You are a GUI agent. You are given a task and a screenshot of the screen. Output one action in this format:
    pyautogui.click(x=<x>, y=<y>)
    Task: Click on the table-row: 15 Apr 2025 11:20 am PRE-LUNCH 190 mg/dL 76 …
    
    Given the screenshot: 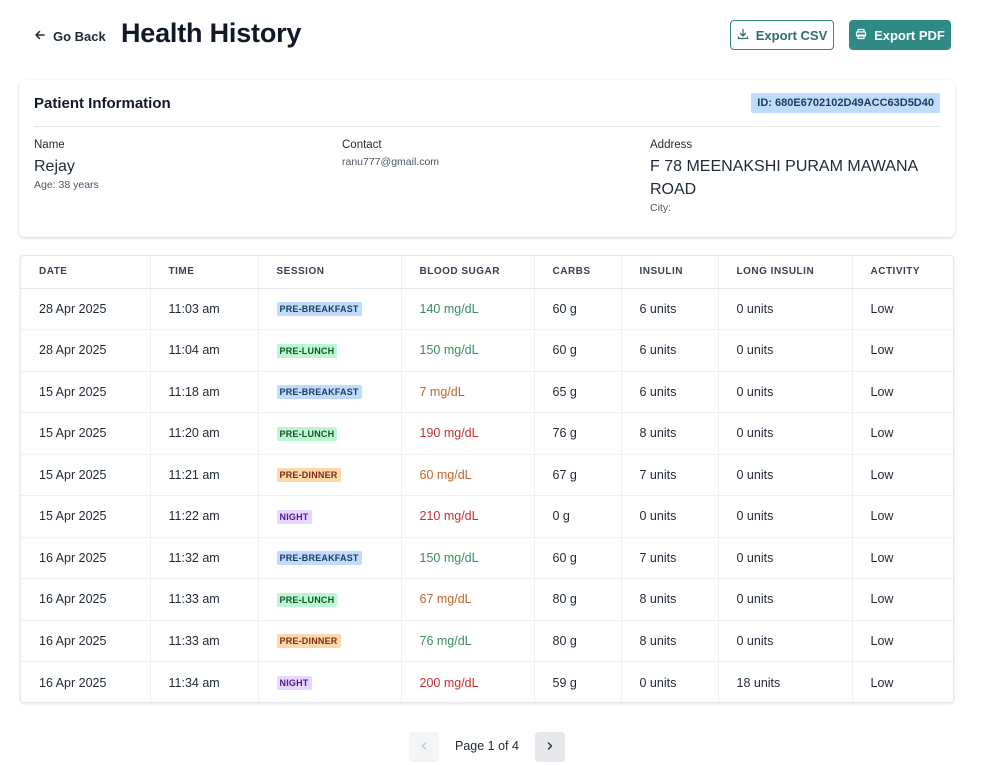 What is the action you would take?
    pyautogui.click(x=487, y=433)
    